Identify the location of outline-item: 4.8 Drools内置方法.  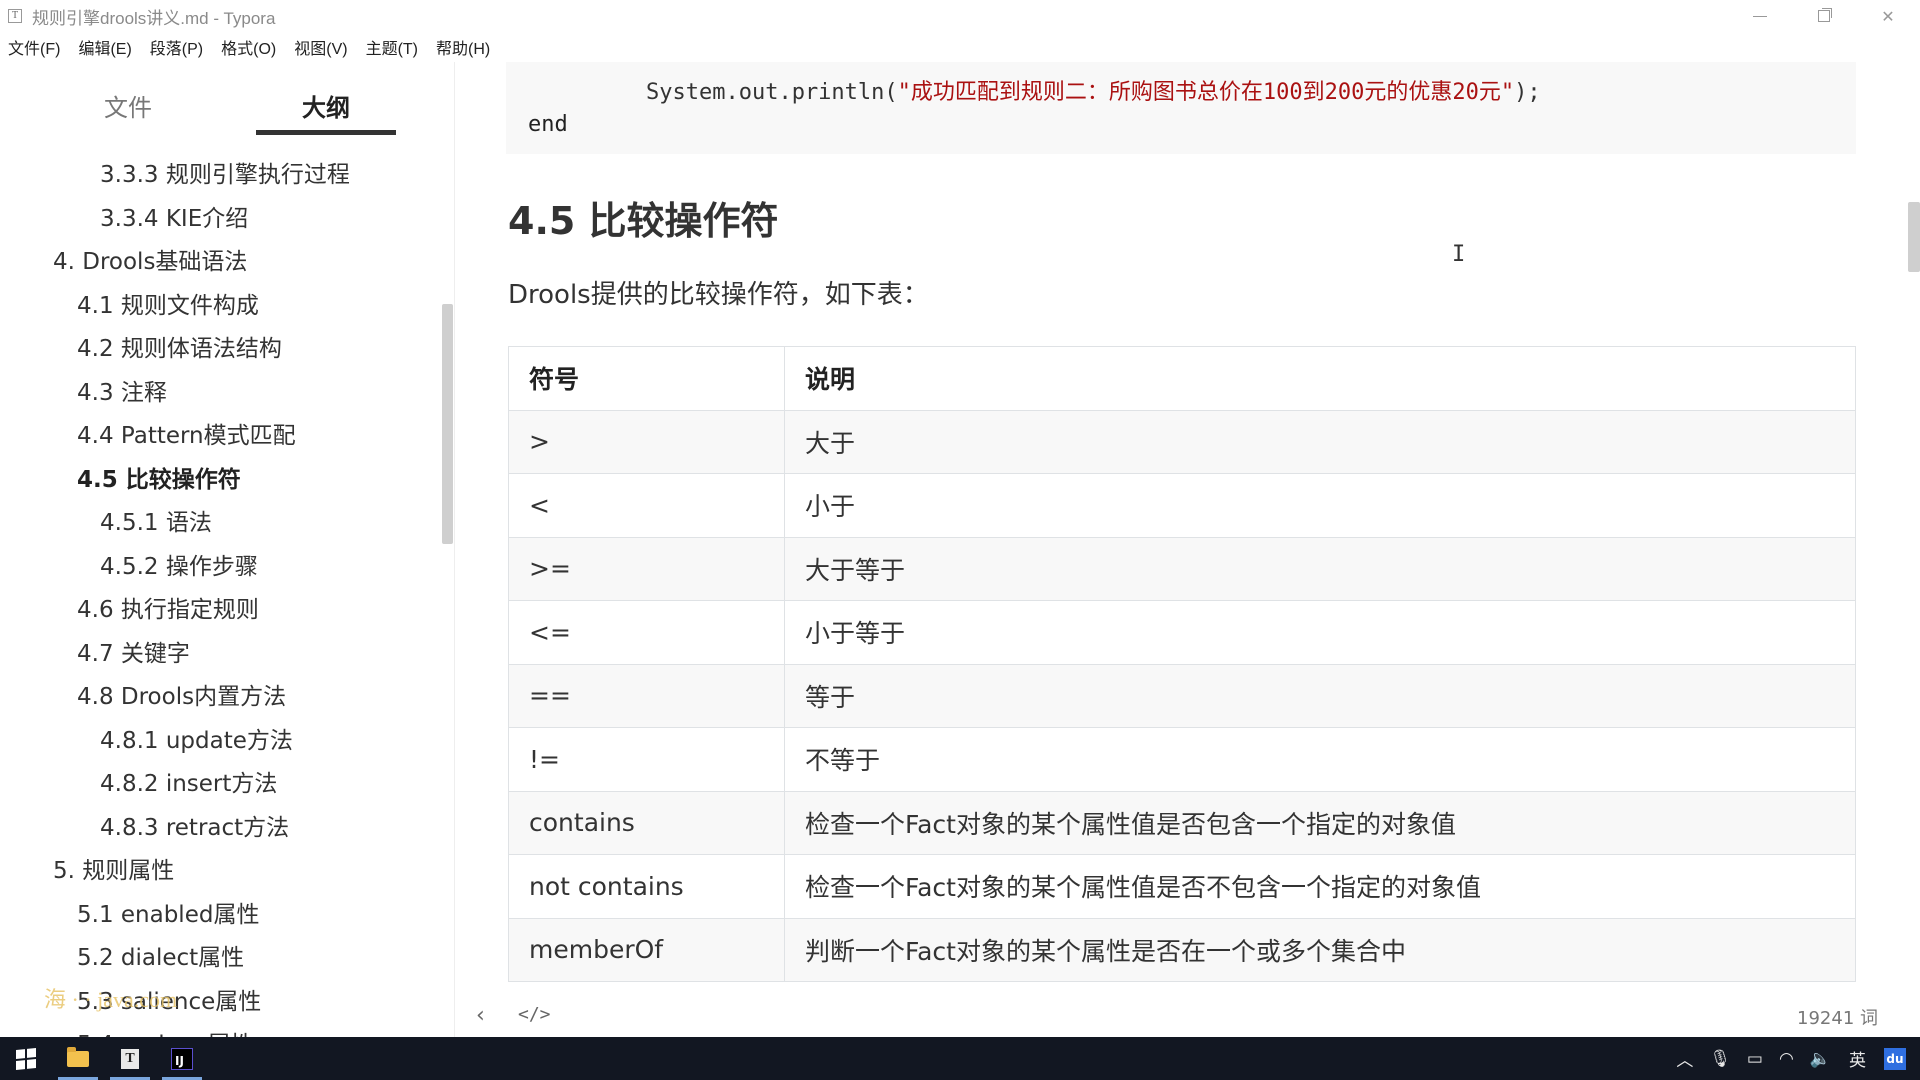
(220, 698).